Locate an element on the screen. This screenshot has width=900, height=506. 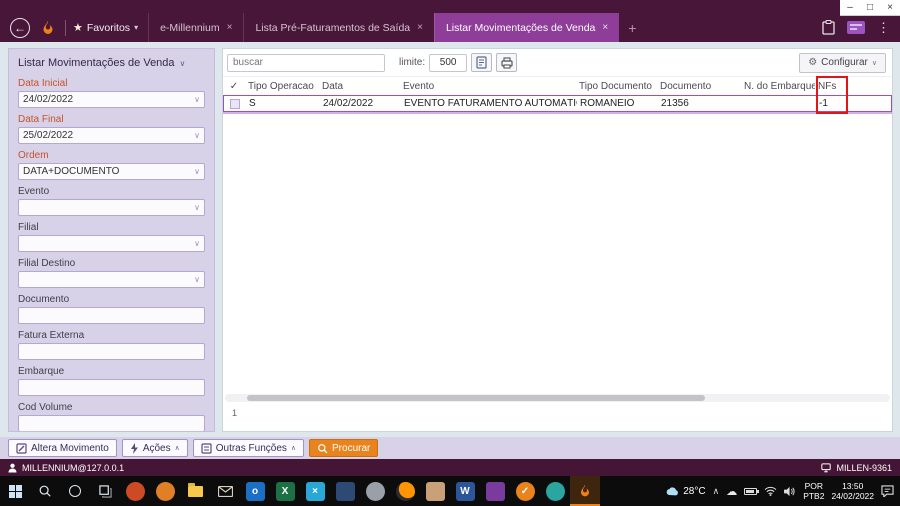
field-label: Fatura Externa is located at coordinates (51, 335).